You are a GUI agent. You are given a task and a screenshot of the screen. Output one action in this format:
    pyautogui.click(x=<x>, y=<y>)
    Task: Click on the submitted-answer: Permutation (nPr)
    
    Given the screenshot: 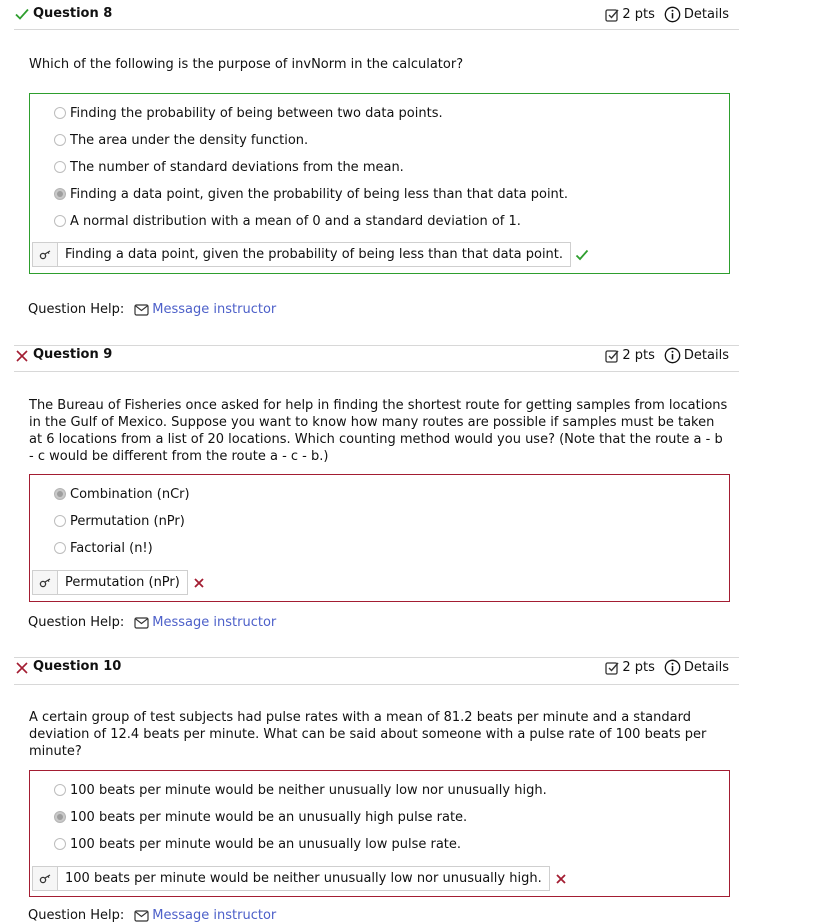 What is the action you would take?
    pyautogui.click(x=119, y=582)
    